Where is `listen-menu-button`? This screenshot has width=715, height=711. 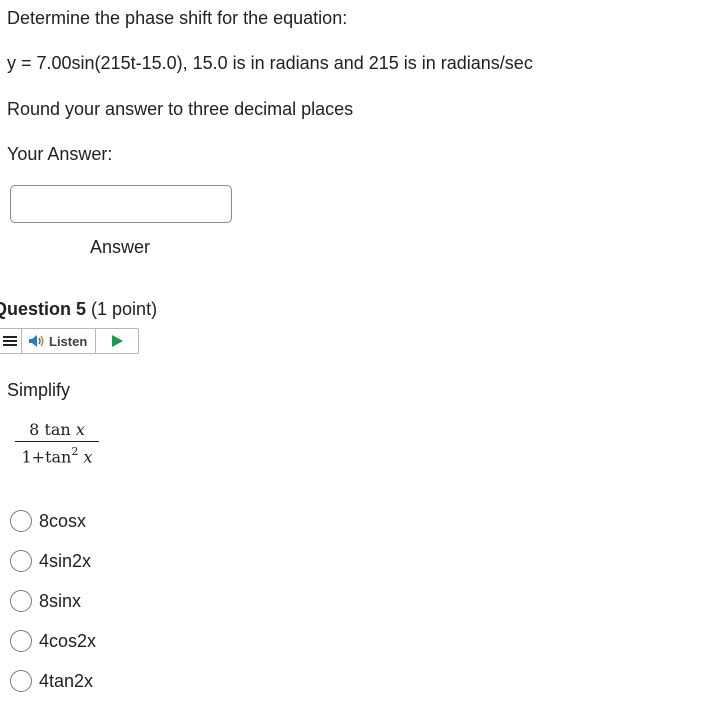
listen-menu-button is located at coordinates (11, 341).